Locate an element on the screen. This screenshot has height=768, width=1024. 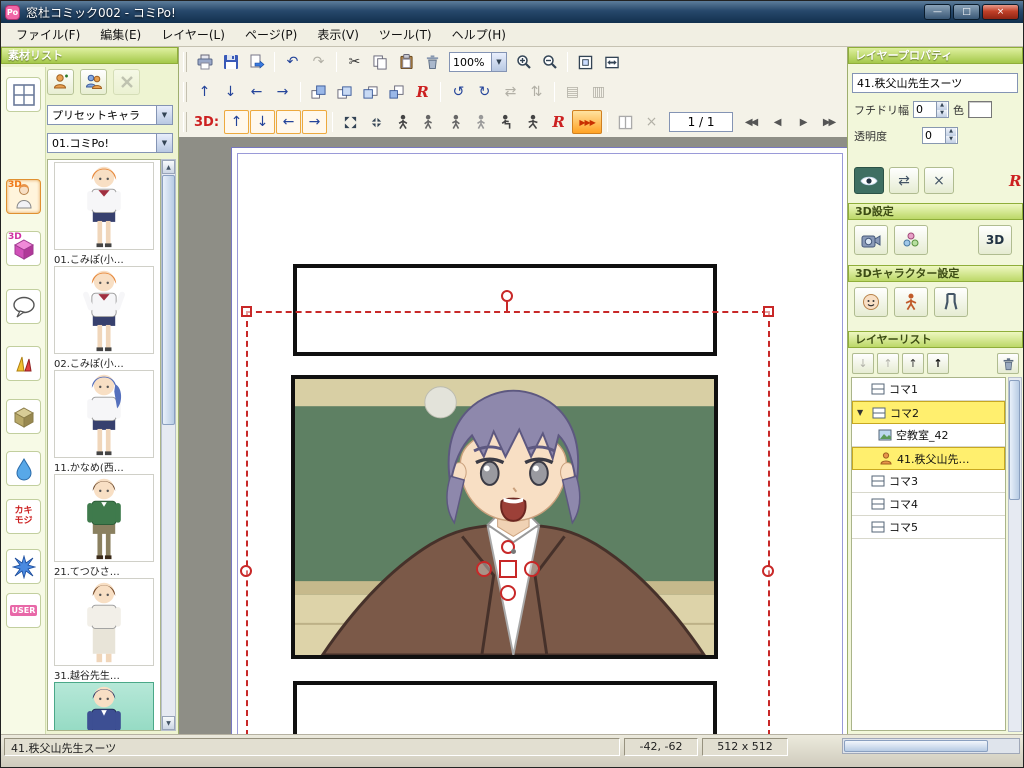
cut-button: ✂ is located at coordinates (354, 62).